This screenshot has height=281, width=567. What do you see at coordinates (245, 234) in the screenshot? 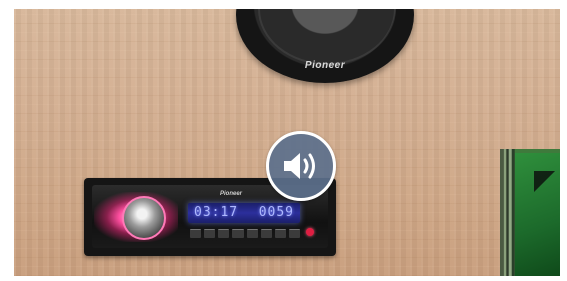
I see `preset-buttons` at bounding box center [245, 234].